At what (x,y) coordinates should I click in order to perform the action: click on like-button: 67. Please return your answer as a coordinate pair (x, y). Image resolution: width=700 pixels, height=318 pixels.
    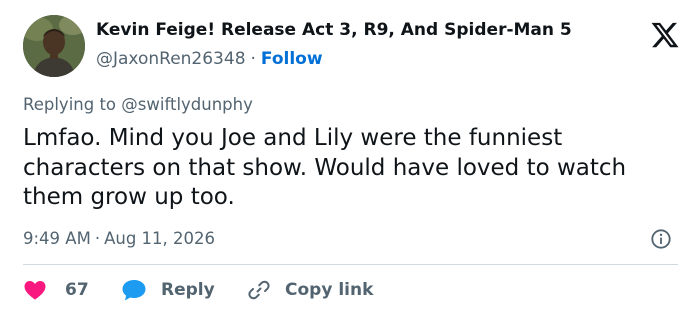
    Looking at the image, I should click on (56, 290).